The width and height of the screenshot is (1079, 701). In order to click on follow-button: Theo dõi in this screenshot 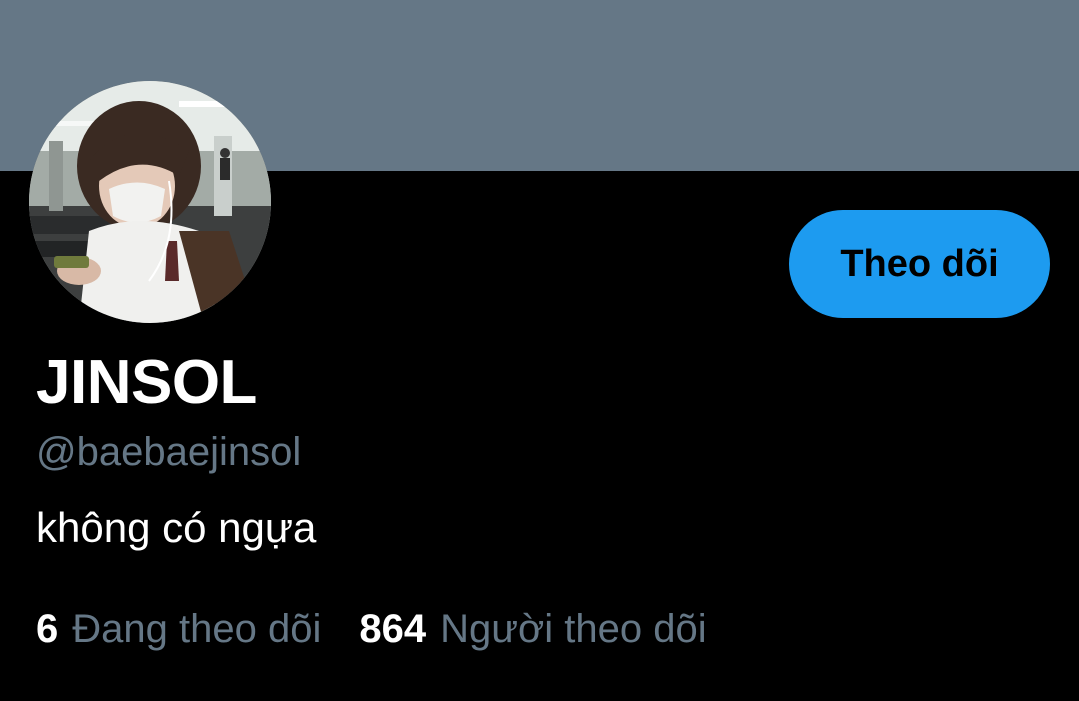, I will do `click(919, 264)`.